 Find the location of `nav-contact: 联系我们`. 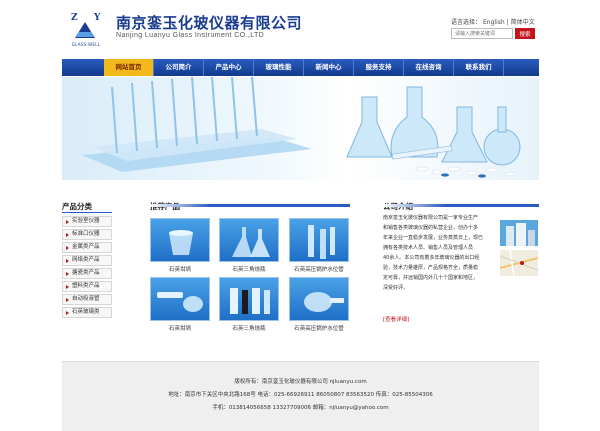

nav-contact: 联系我们 is located at coordinates (479, 67).